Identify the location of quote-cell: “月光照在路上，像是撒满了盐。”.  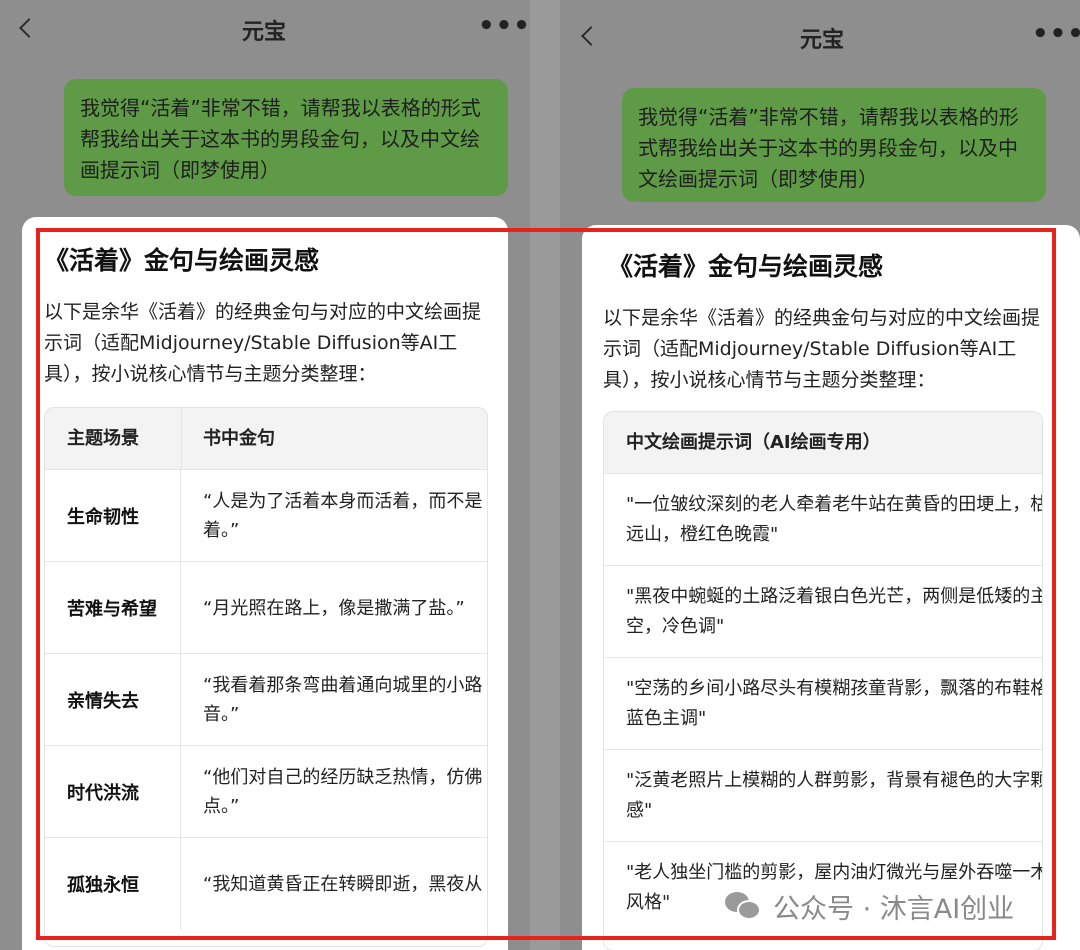
(345, 608).